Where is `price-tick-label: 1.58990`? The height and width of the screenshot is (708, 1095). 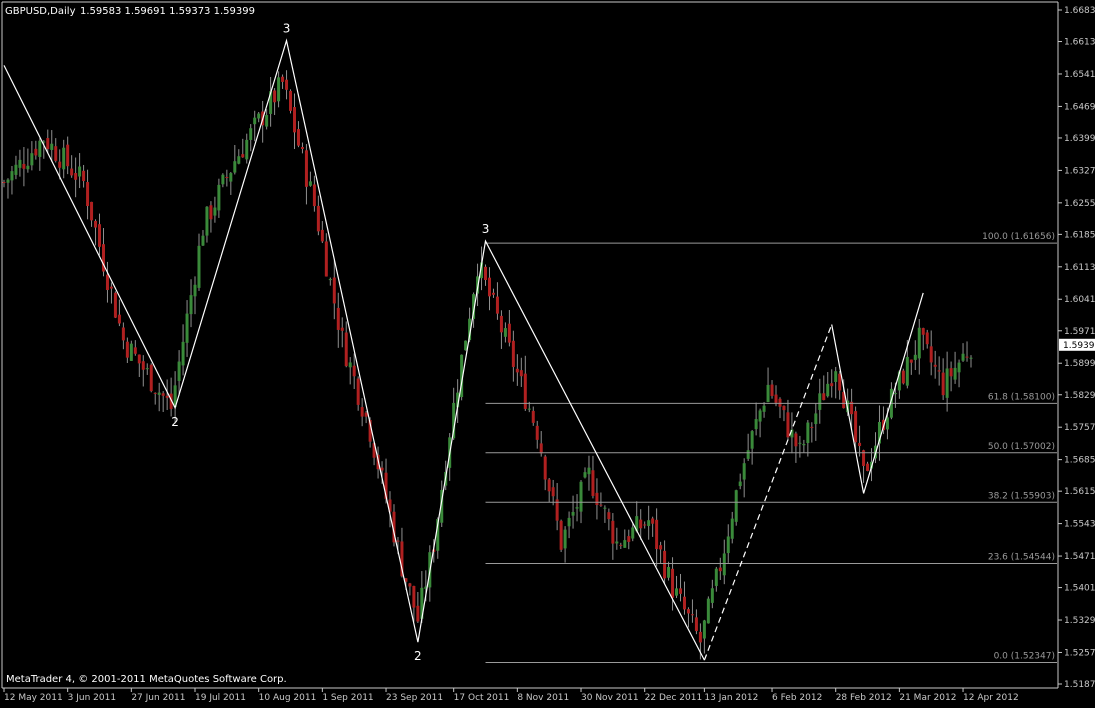 price-tick-label: 1.58990 is located at coordinates (1079, 364).